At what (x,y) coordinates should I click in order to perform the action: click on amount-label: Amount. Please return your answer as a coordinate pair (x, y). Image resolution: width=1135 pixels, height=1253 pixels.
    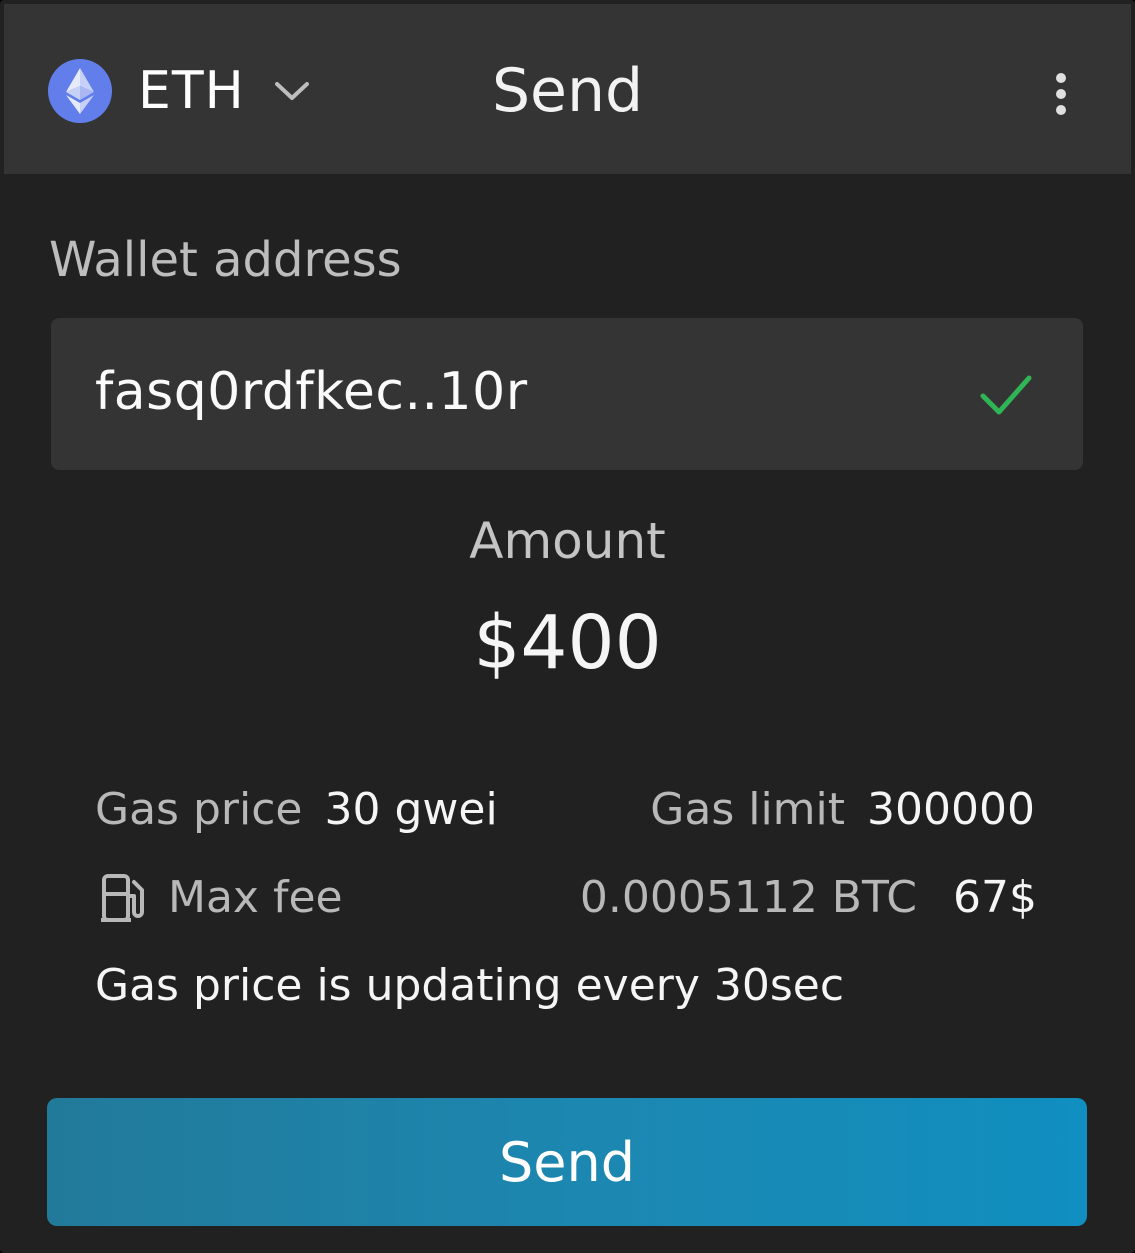
    Looking at the image, I should click on (567, 541).